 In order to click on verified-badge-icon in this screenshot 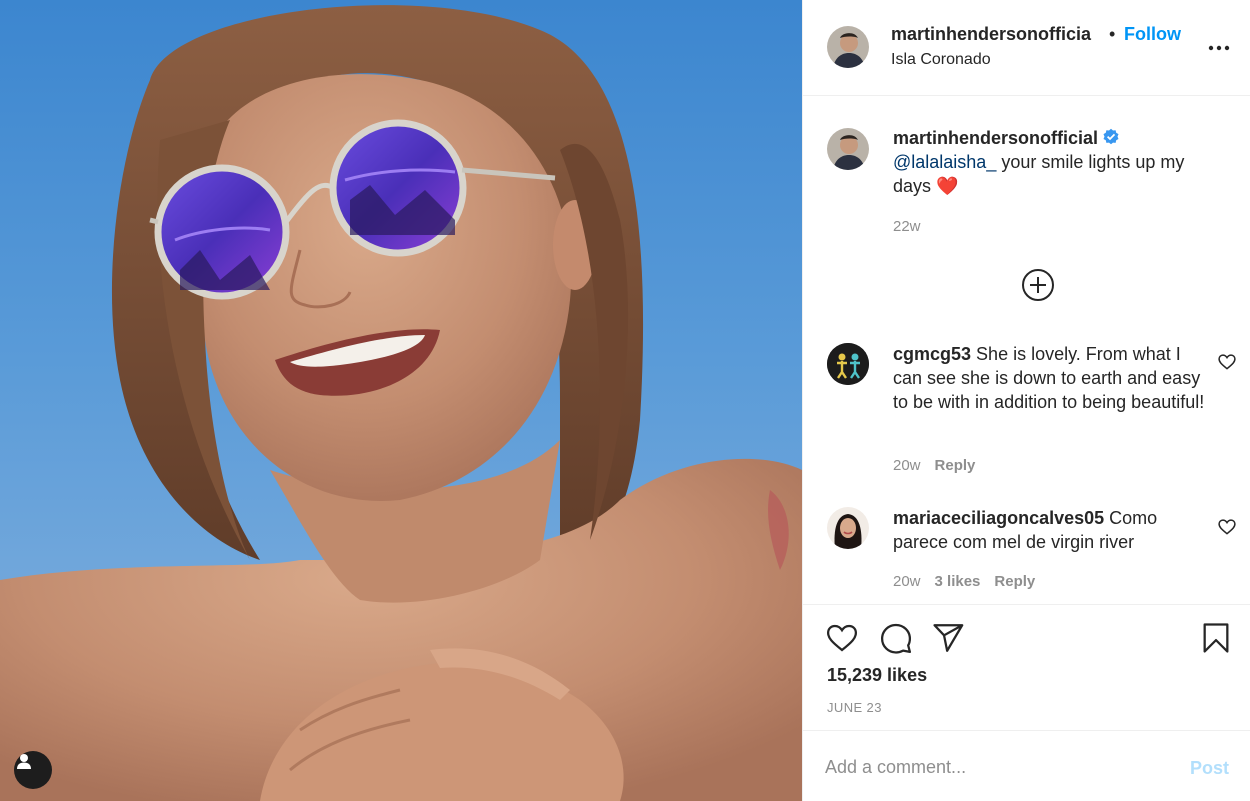, I will do `click(1111, 136)`.